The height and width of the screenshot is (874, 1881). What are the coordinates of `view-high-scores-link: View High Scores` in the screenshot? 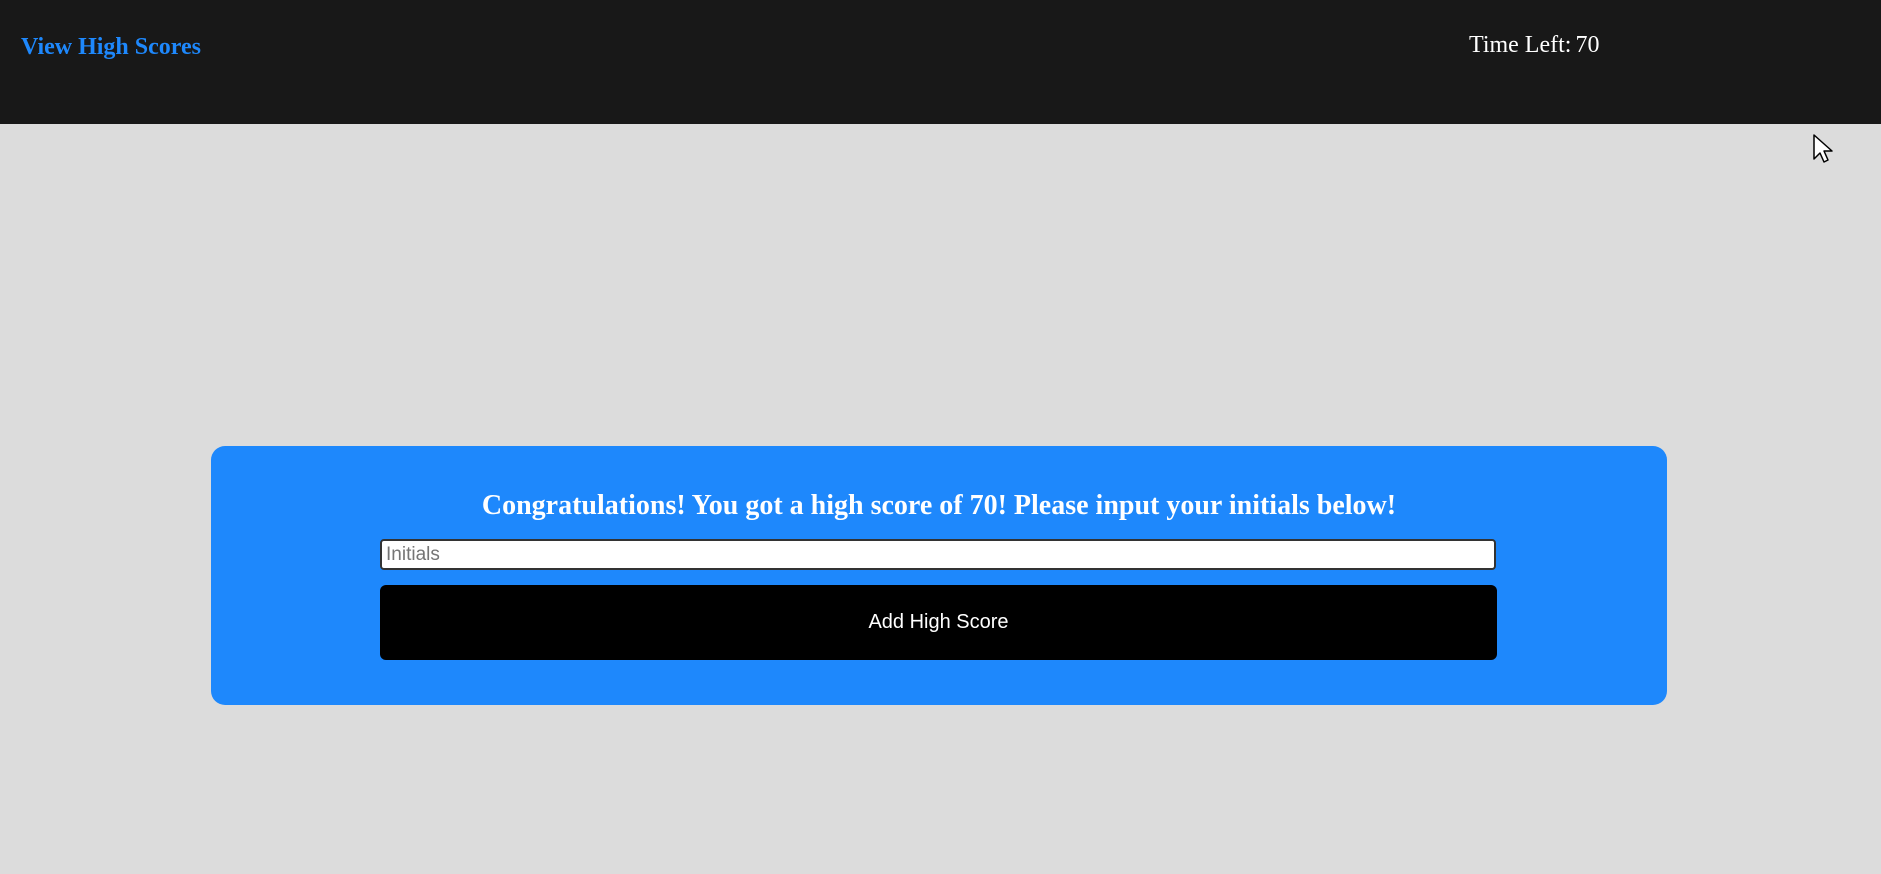 It's located at (111, 47).